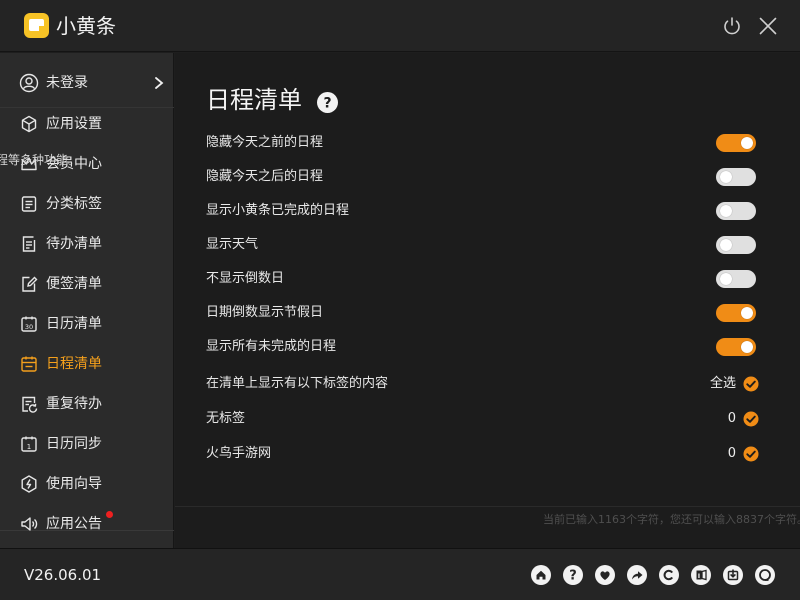 The width and height of the screenshot is (800, 600). Describe the element at coordinates (63, 575) in the screenshot. I see `version-label: V26.06.01` at that location.